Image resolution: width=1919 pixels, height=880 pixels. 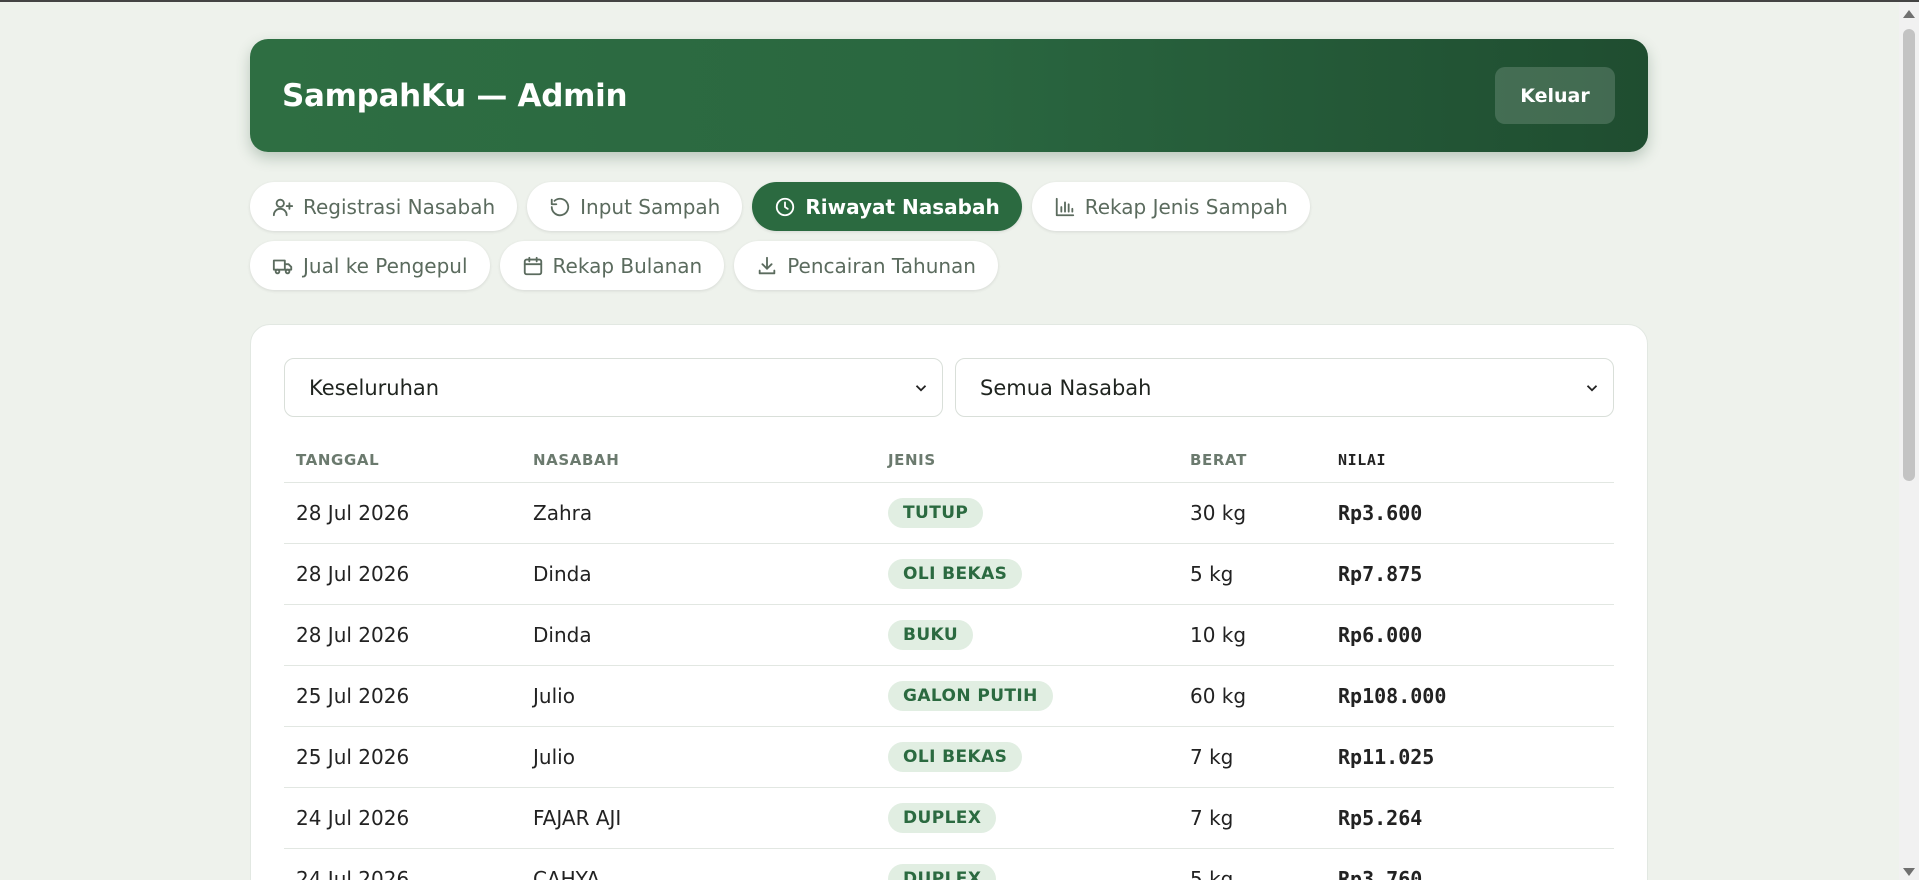 I want to click on type-badge: TUTUP, so click(x=936, y=512).